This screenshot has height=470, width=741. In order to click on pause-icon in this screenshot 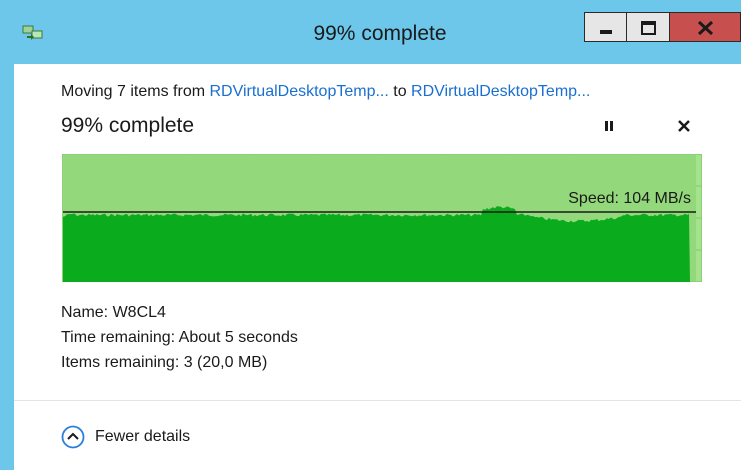, I will do `click(609, 126)`.